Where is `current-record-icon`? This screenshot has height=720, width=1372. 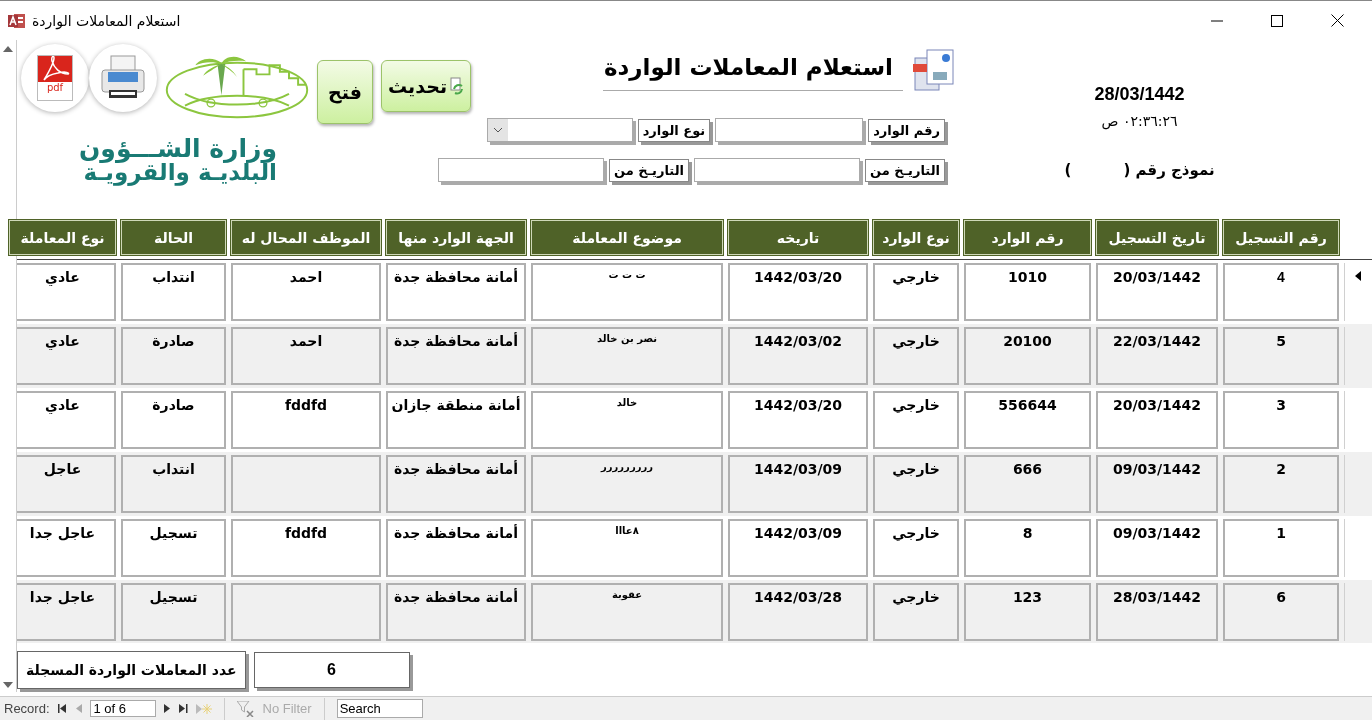
current-record-icon is located at coordinates (1357, 276).